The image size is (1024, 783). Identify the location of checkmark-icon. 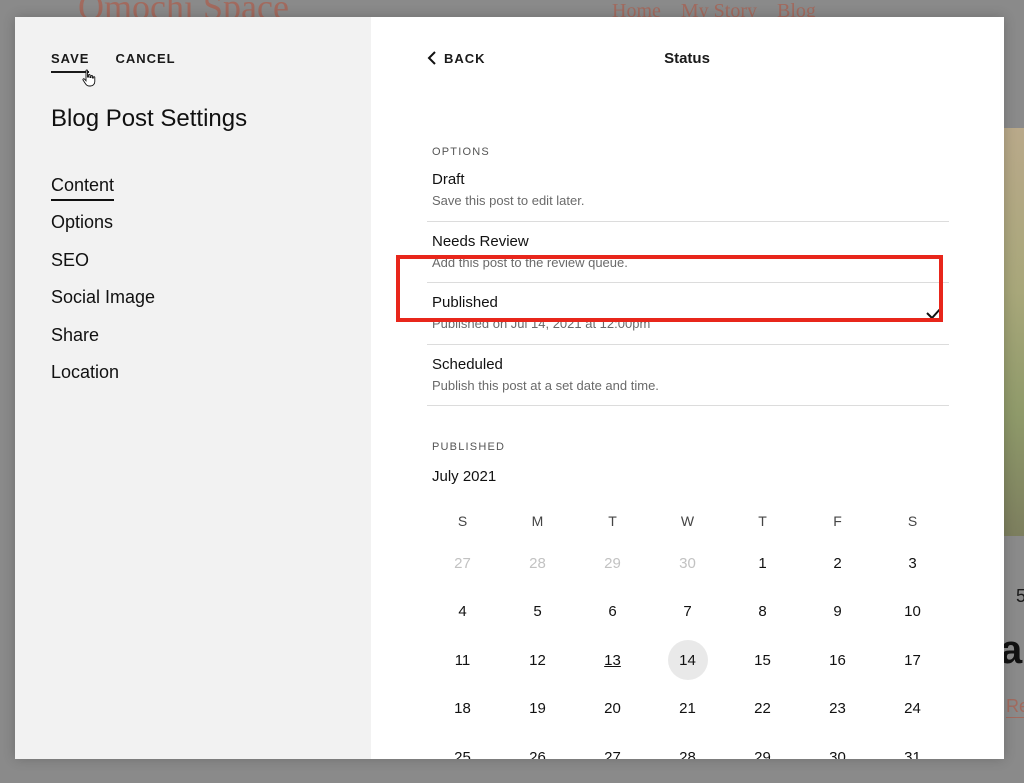
(934, 313).